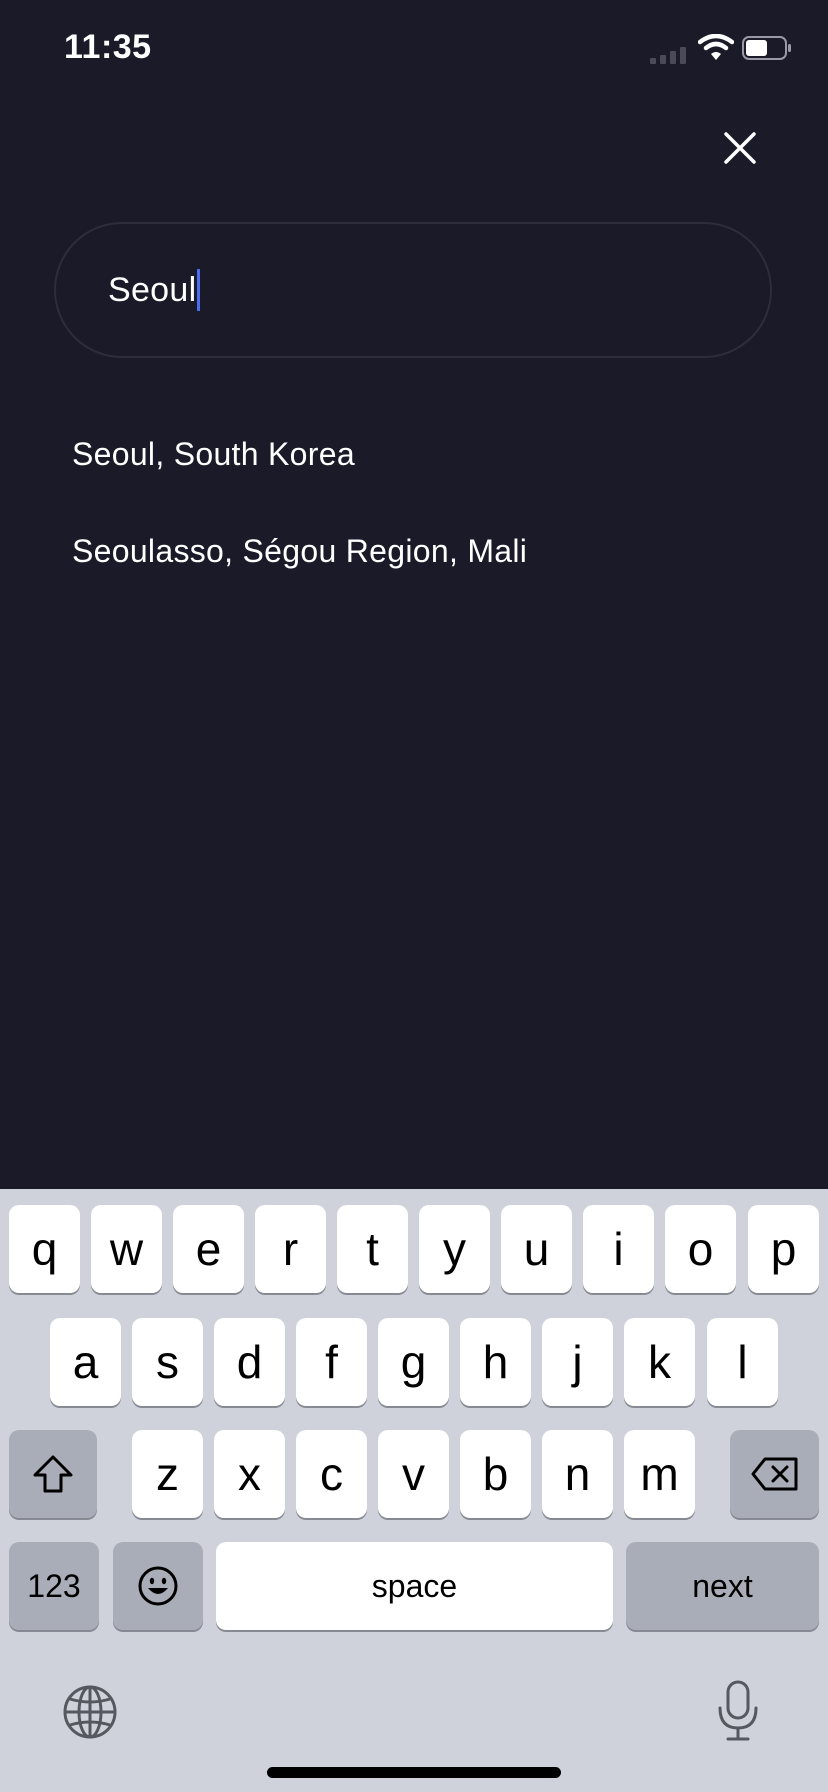 This screenshot has width=828, height=1792. I want to click on key-o: o, so click(700, 1249).